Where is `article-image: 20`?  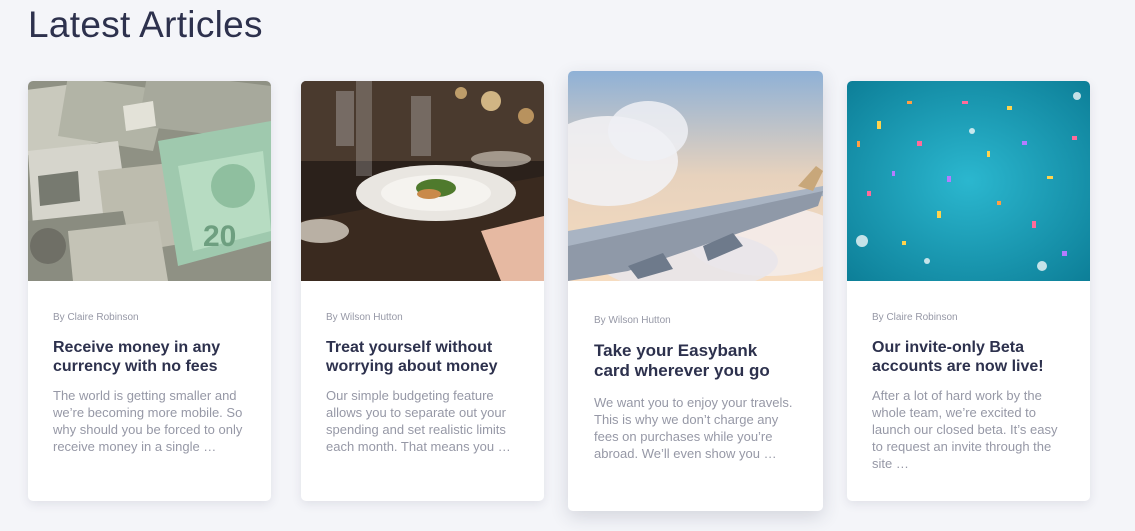 article-image: 20 is located at coordinates (149, 181).